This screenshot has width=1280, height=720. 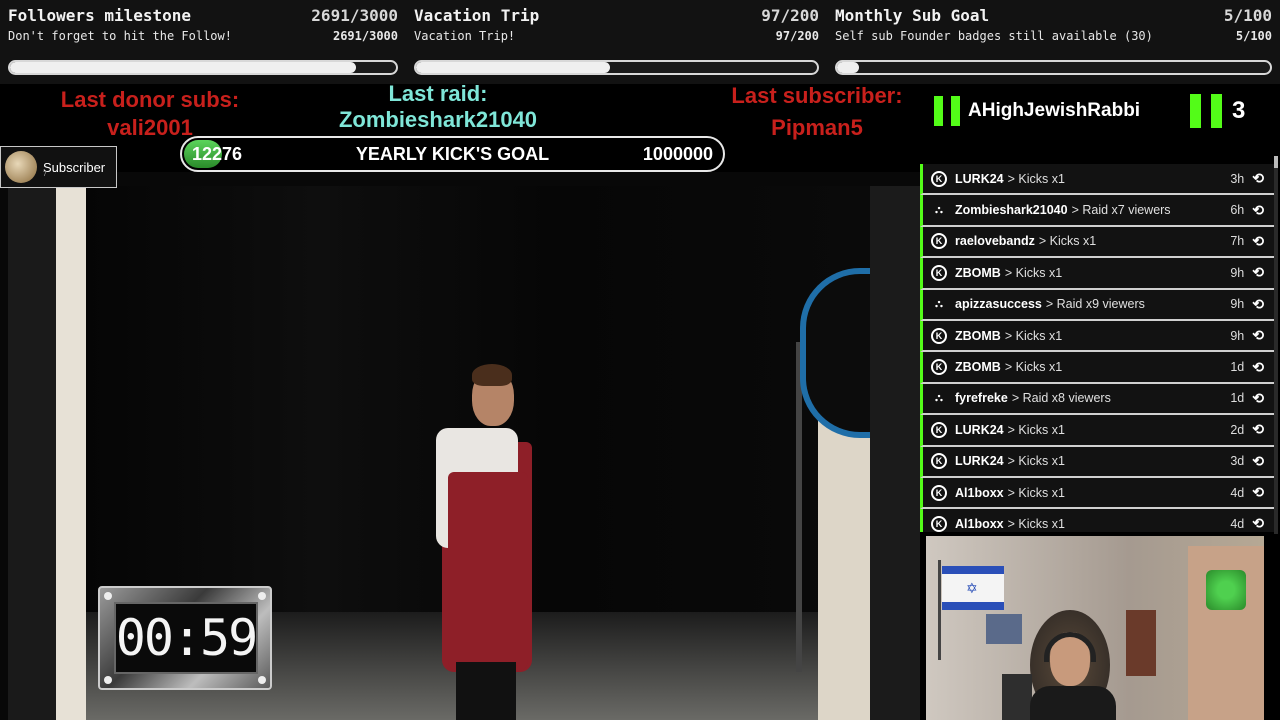 What do you see at coordinates (939, 610) in the screenshot?
I see `flag-pole` at bounding box center [939, 610].